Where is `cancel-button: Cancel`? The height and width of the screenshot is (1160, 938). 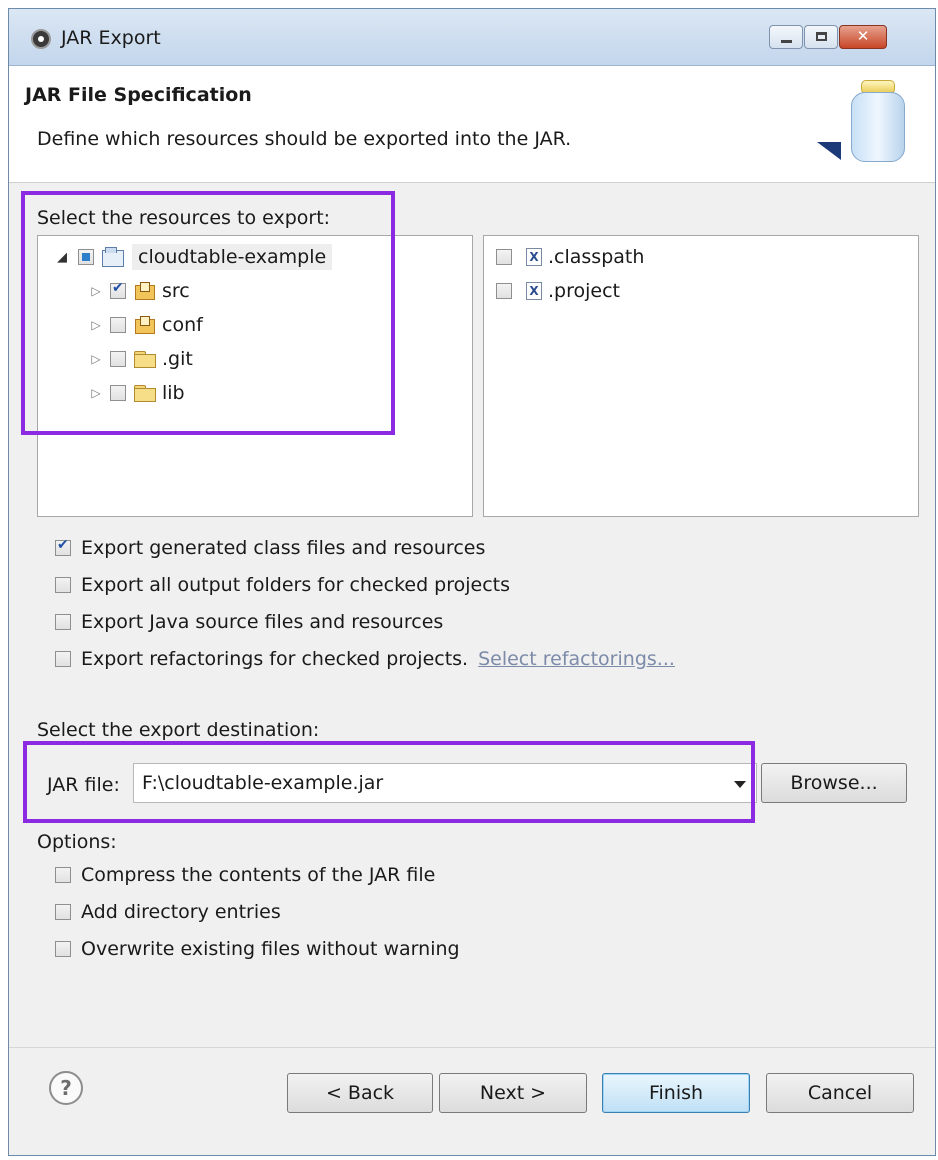 cancel-button: Cancel is located at coordinates (840, 1093).